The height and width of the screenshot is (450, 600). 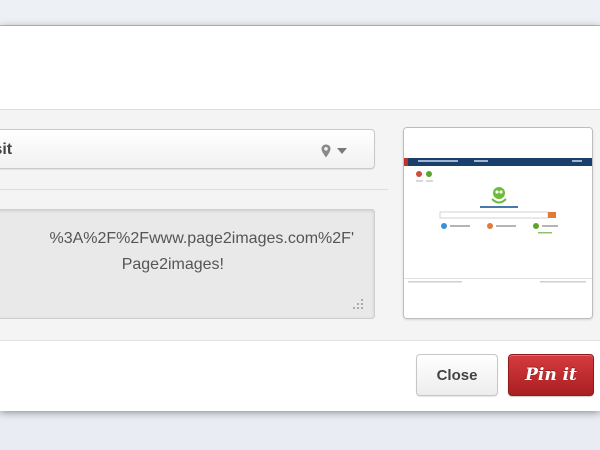 What do you see at coordinates (342, 151) in the screenshot?
I see `caret-down-icon` at bounding box center [342, 151].